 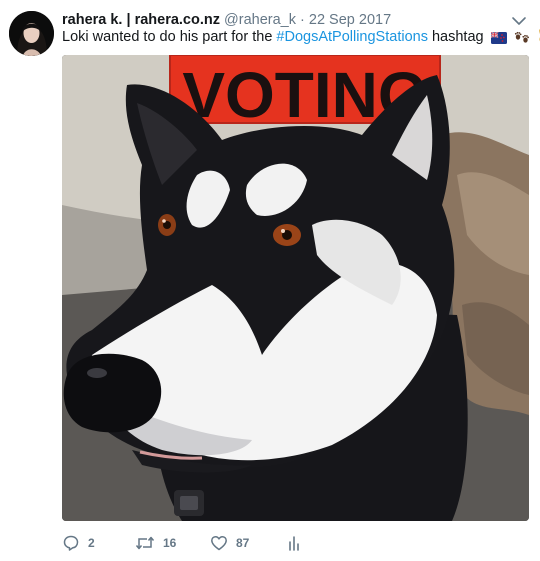 I want to click on retweet-icon, so click(x=145, y=543).